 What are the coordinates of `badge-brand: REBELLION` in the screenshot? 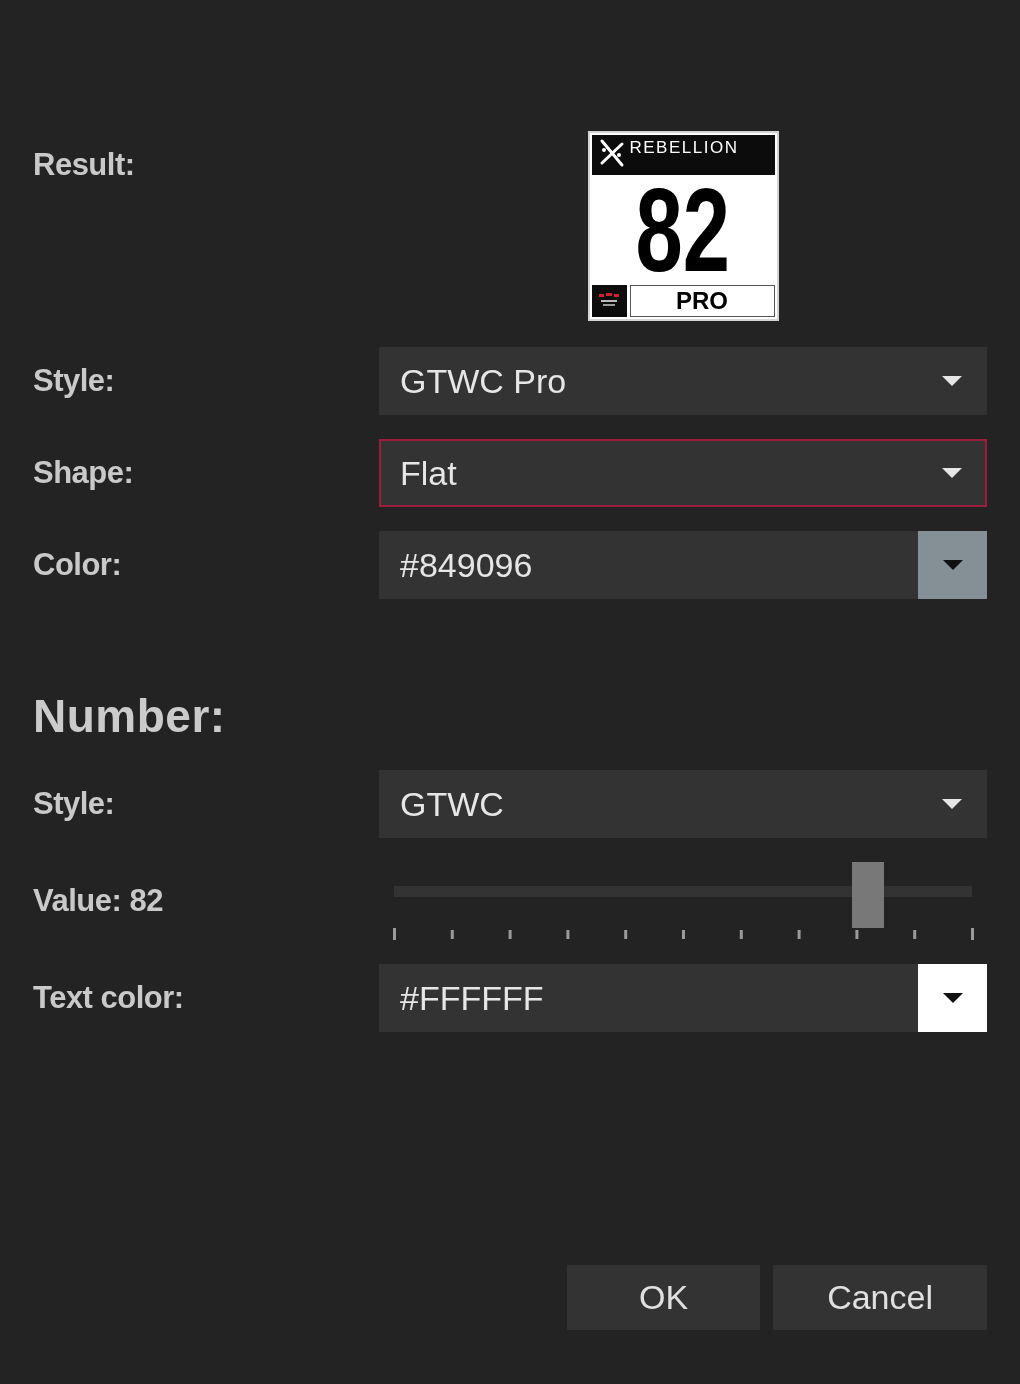 It's located at (684, 148).